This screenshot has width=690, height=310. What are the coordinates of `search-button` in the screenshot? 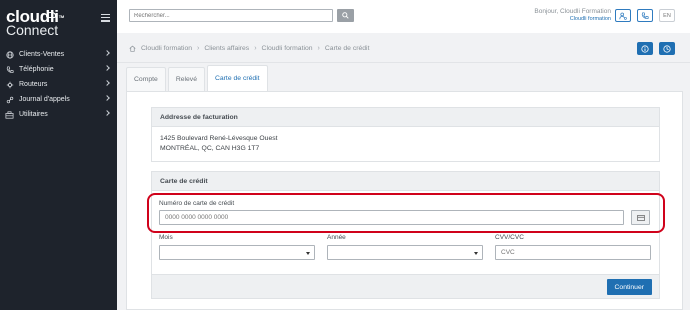 It's located at (345, 15).